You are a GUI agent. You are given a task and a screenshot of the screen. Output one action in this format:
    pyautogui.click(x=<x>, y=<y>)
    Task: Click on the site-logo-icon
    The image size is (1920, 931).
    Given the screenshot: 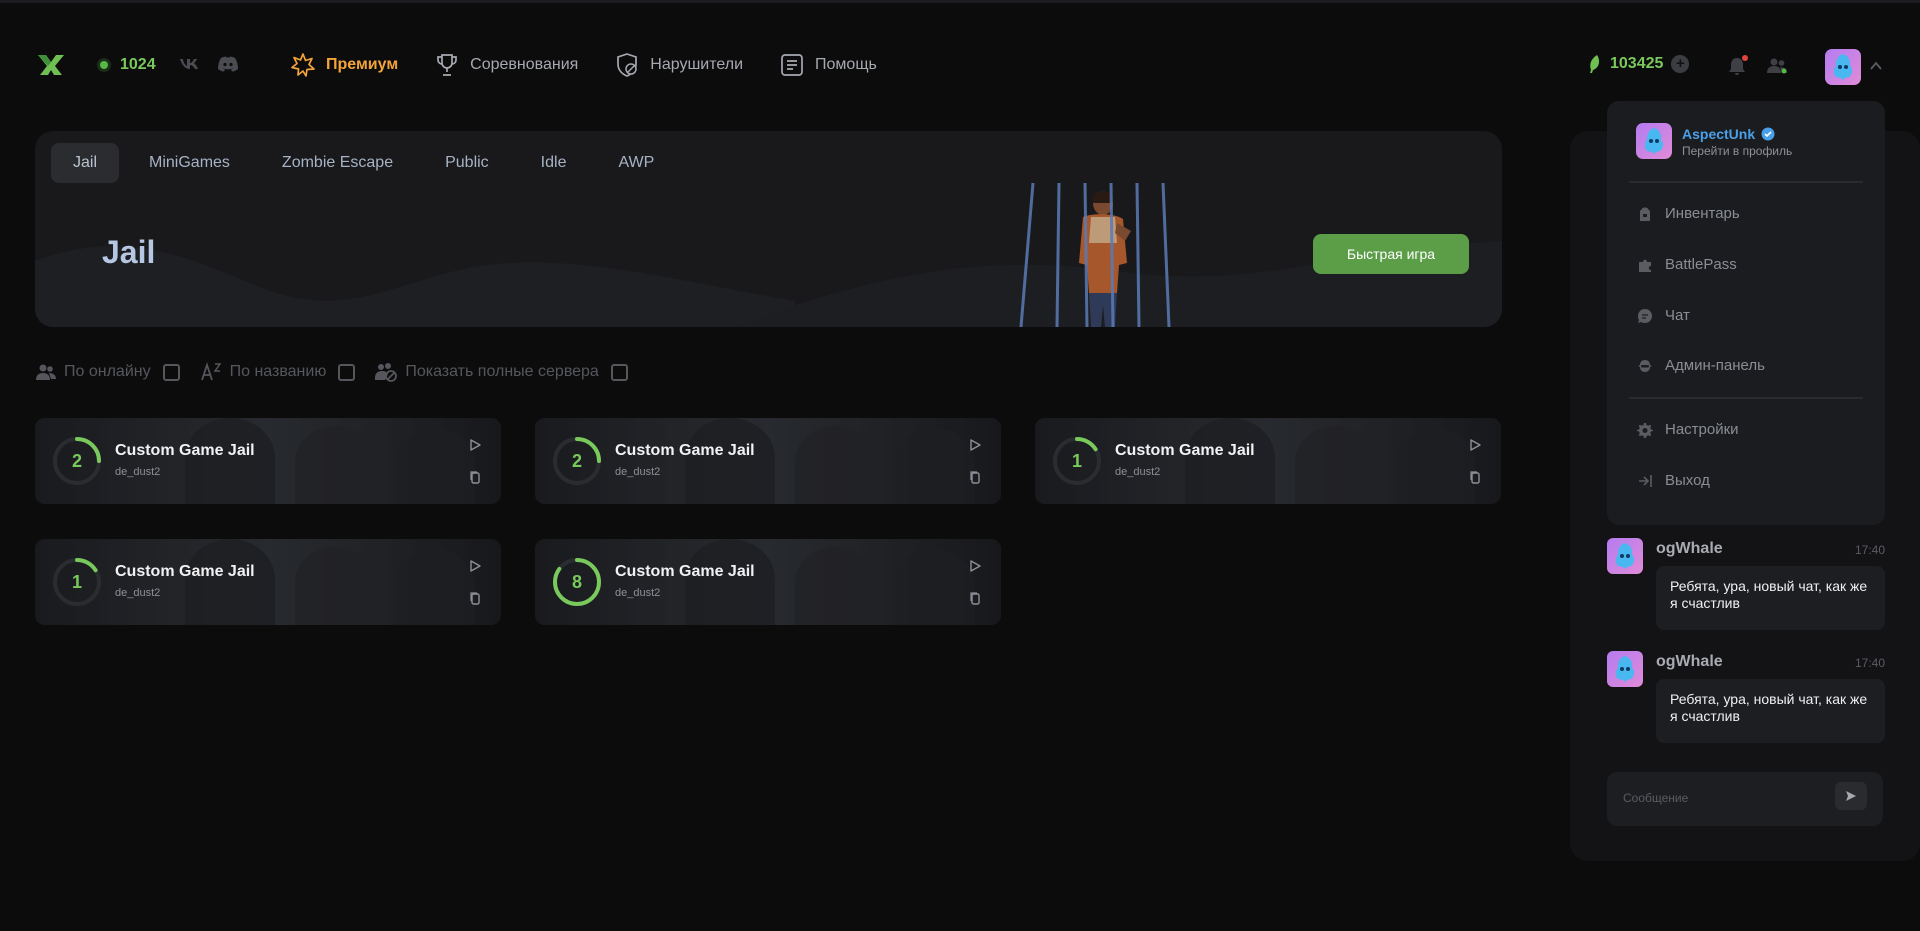 What is the action you would take?
    pyautogui.click(x=51, y=64)
    